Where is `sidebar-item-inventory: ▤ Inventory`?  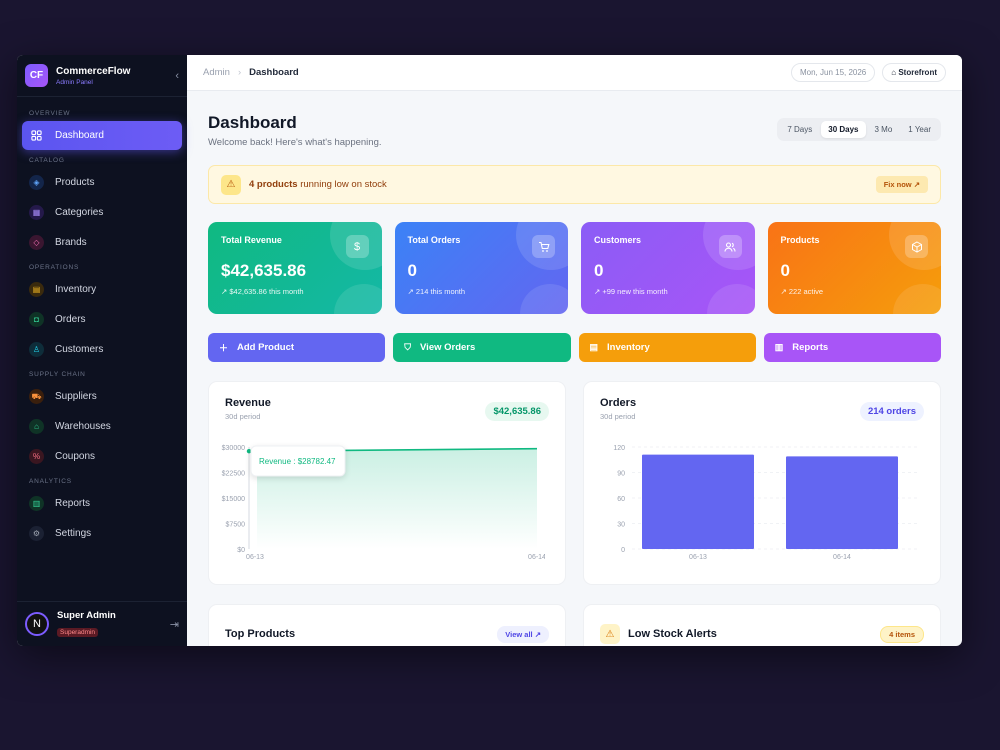 sidebar-item-inventory: ▤ Inventory is located at coordinates (102, 289).